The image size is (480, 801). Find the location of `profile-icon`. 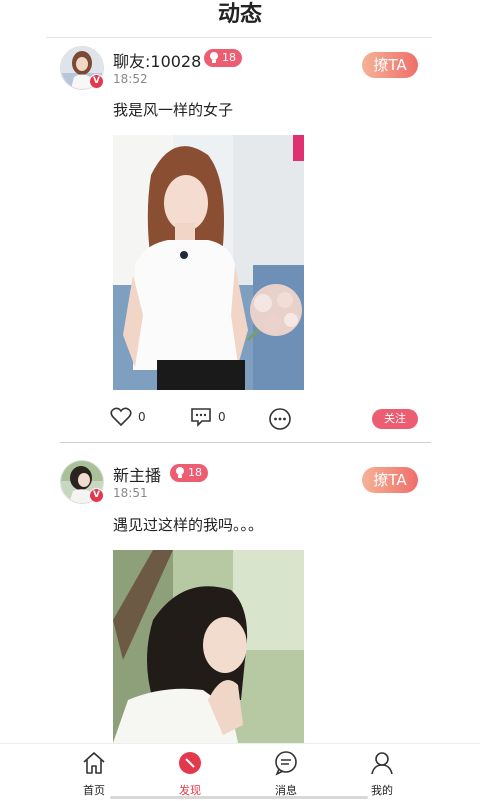

profile-icon is located at coordinates (382, 763).